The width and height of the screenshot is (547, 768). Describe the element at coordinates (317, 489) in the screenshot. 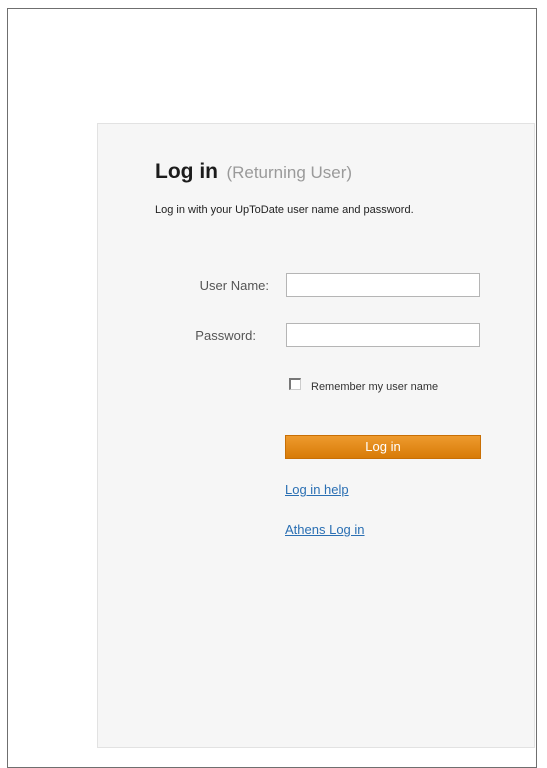

I see `login-help-link: Log in help` at that location.